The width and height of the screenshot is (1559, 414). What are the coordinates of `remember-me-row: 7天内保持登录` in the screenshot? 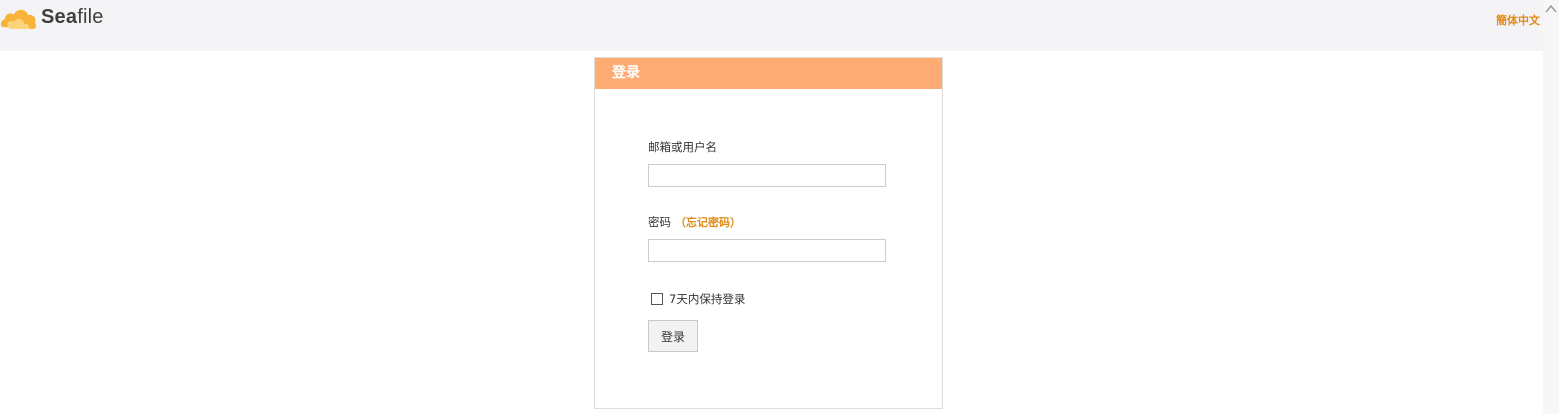 It's located at (698, 299).